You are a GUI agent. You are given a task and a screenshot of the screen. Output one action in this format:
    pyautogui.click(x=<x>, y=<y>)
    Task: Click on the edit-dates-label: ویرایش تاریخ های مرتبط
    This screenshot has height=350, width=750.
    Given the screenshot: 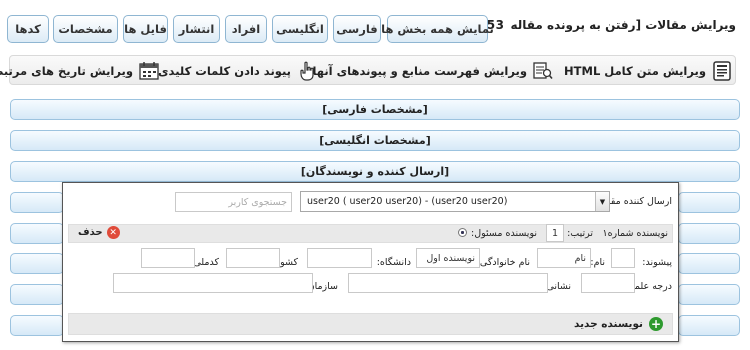 What is the action you would take?
    pyautogui.click(x=66, y=71)
    